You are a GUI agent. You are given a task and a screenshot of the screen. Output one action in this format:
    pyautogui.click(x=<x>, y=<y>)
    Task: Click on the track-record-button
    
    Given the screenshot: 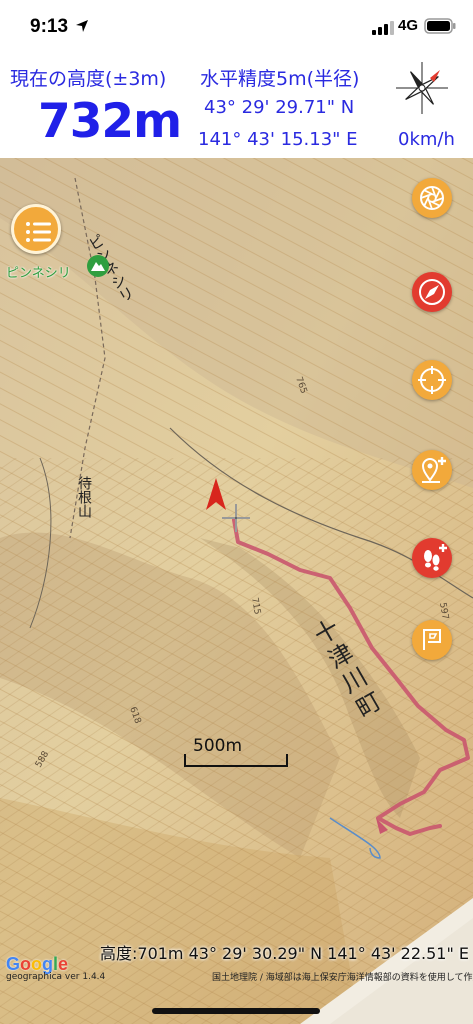 What is the action you would take?
    pyautogui.click(x=432, y=558)
    